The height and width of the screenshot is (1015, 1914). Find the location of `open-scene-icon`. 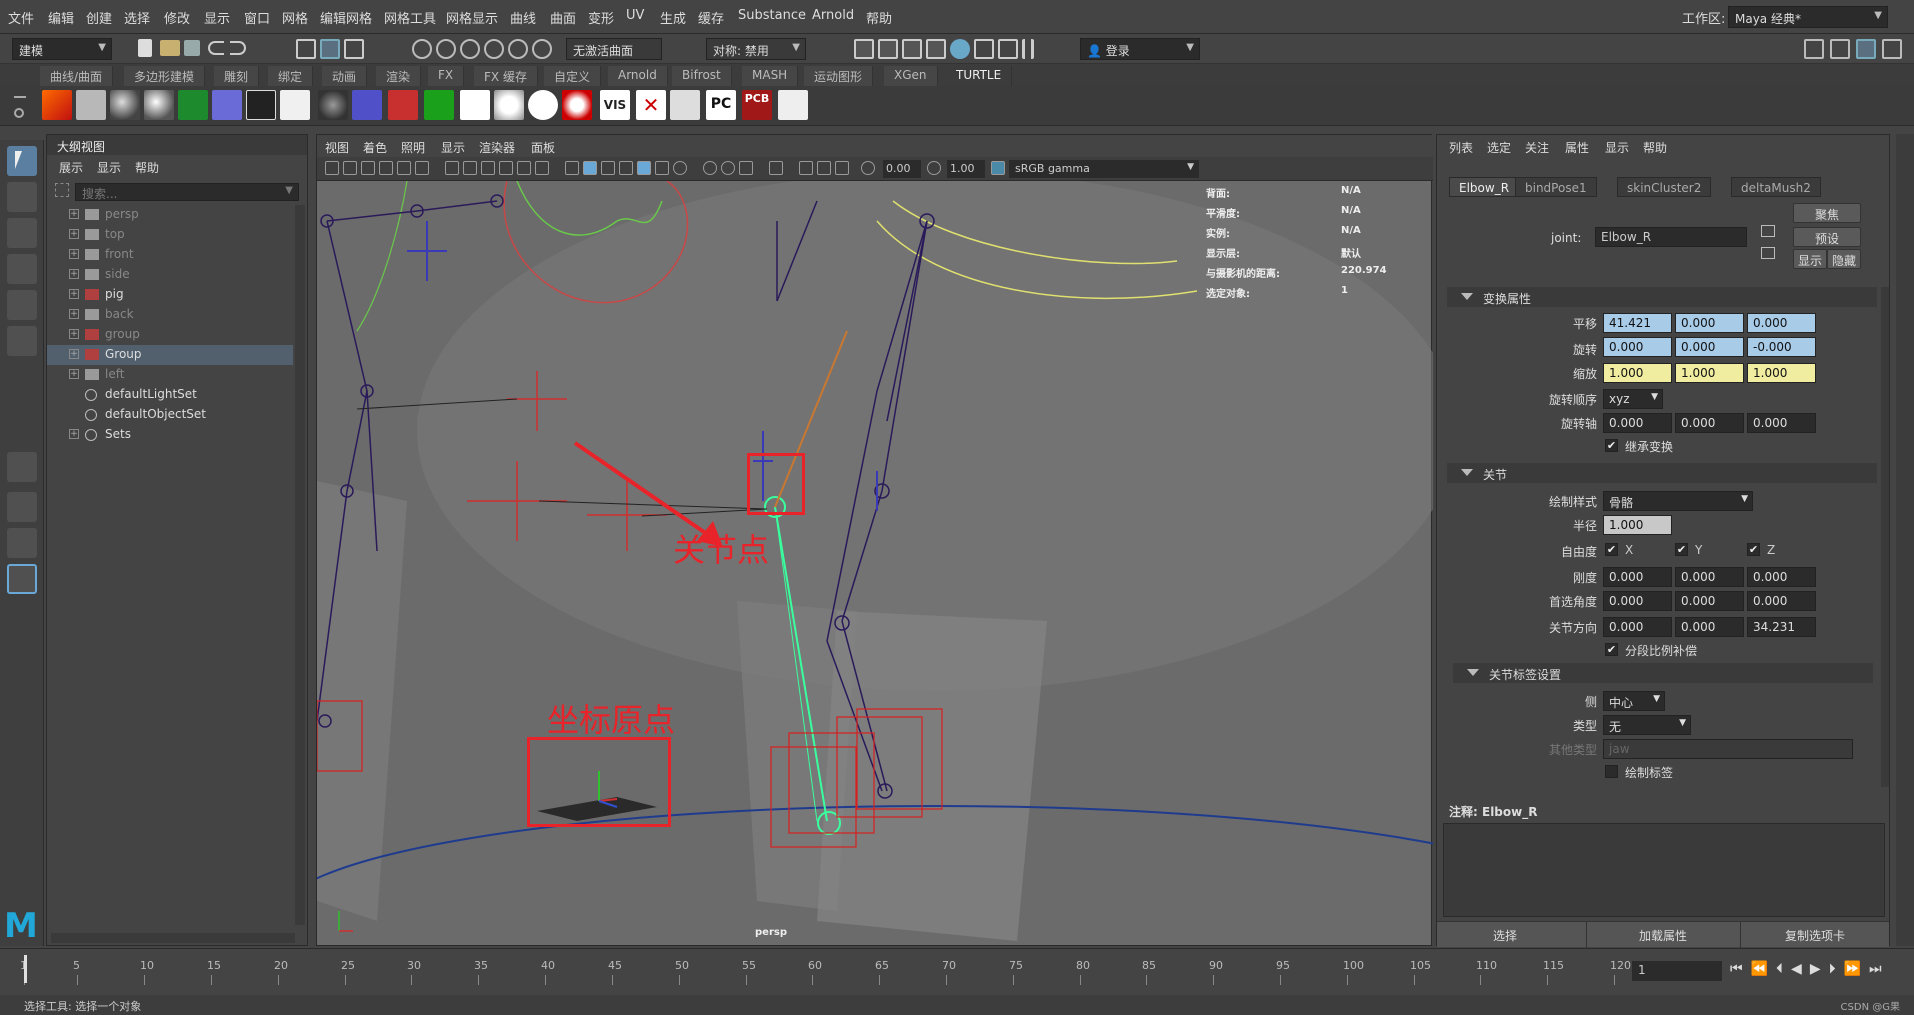

open-scene-icon is located at coordinates (170, 48).